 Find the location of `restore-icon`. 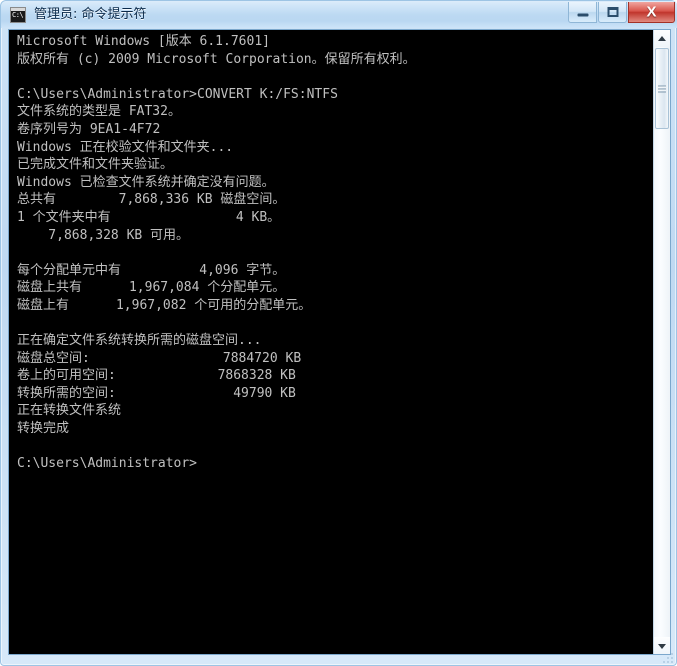

restore-icon is located at coordinates (612, 12).